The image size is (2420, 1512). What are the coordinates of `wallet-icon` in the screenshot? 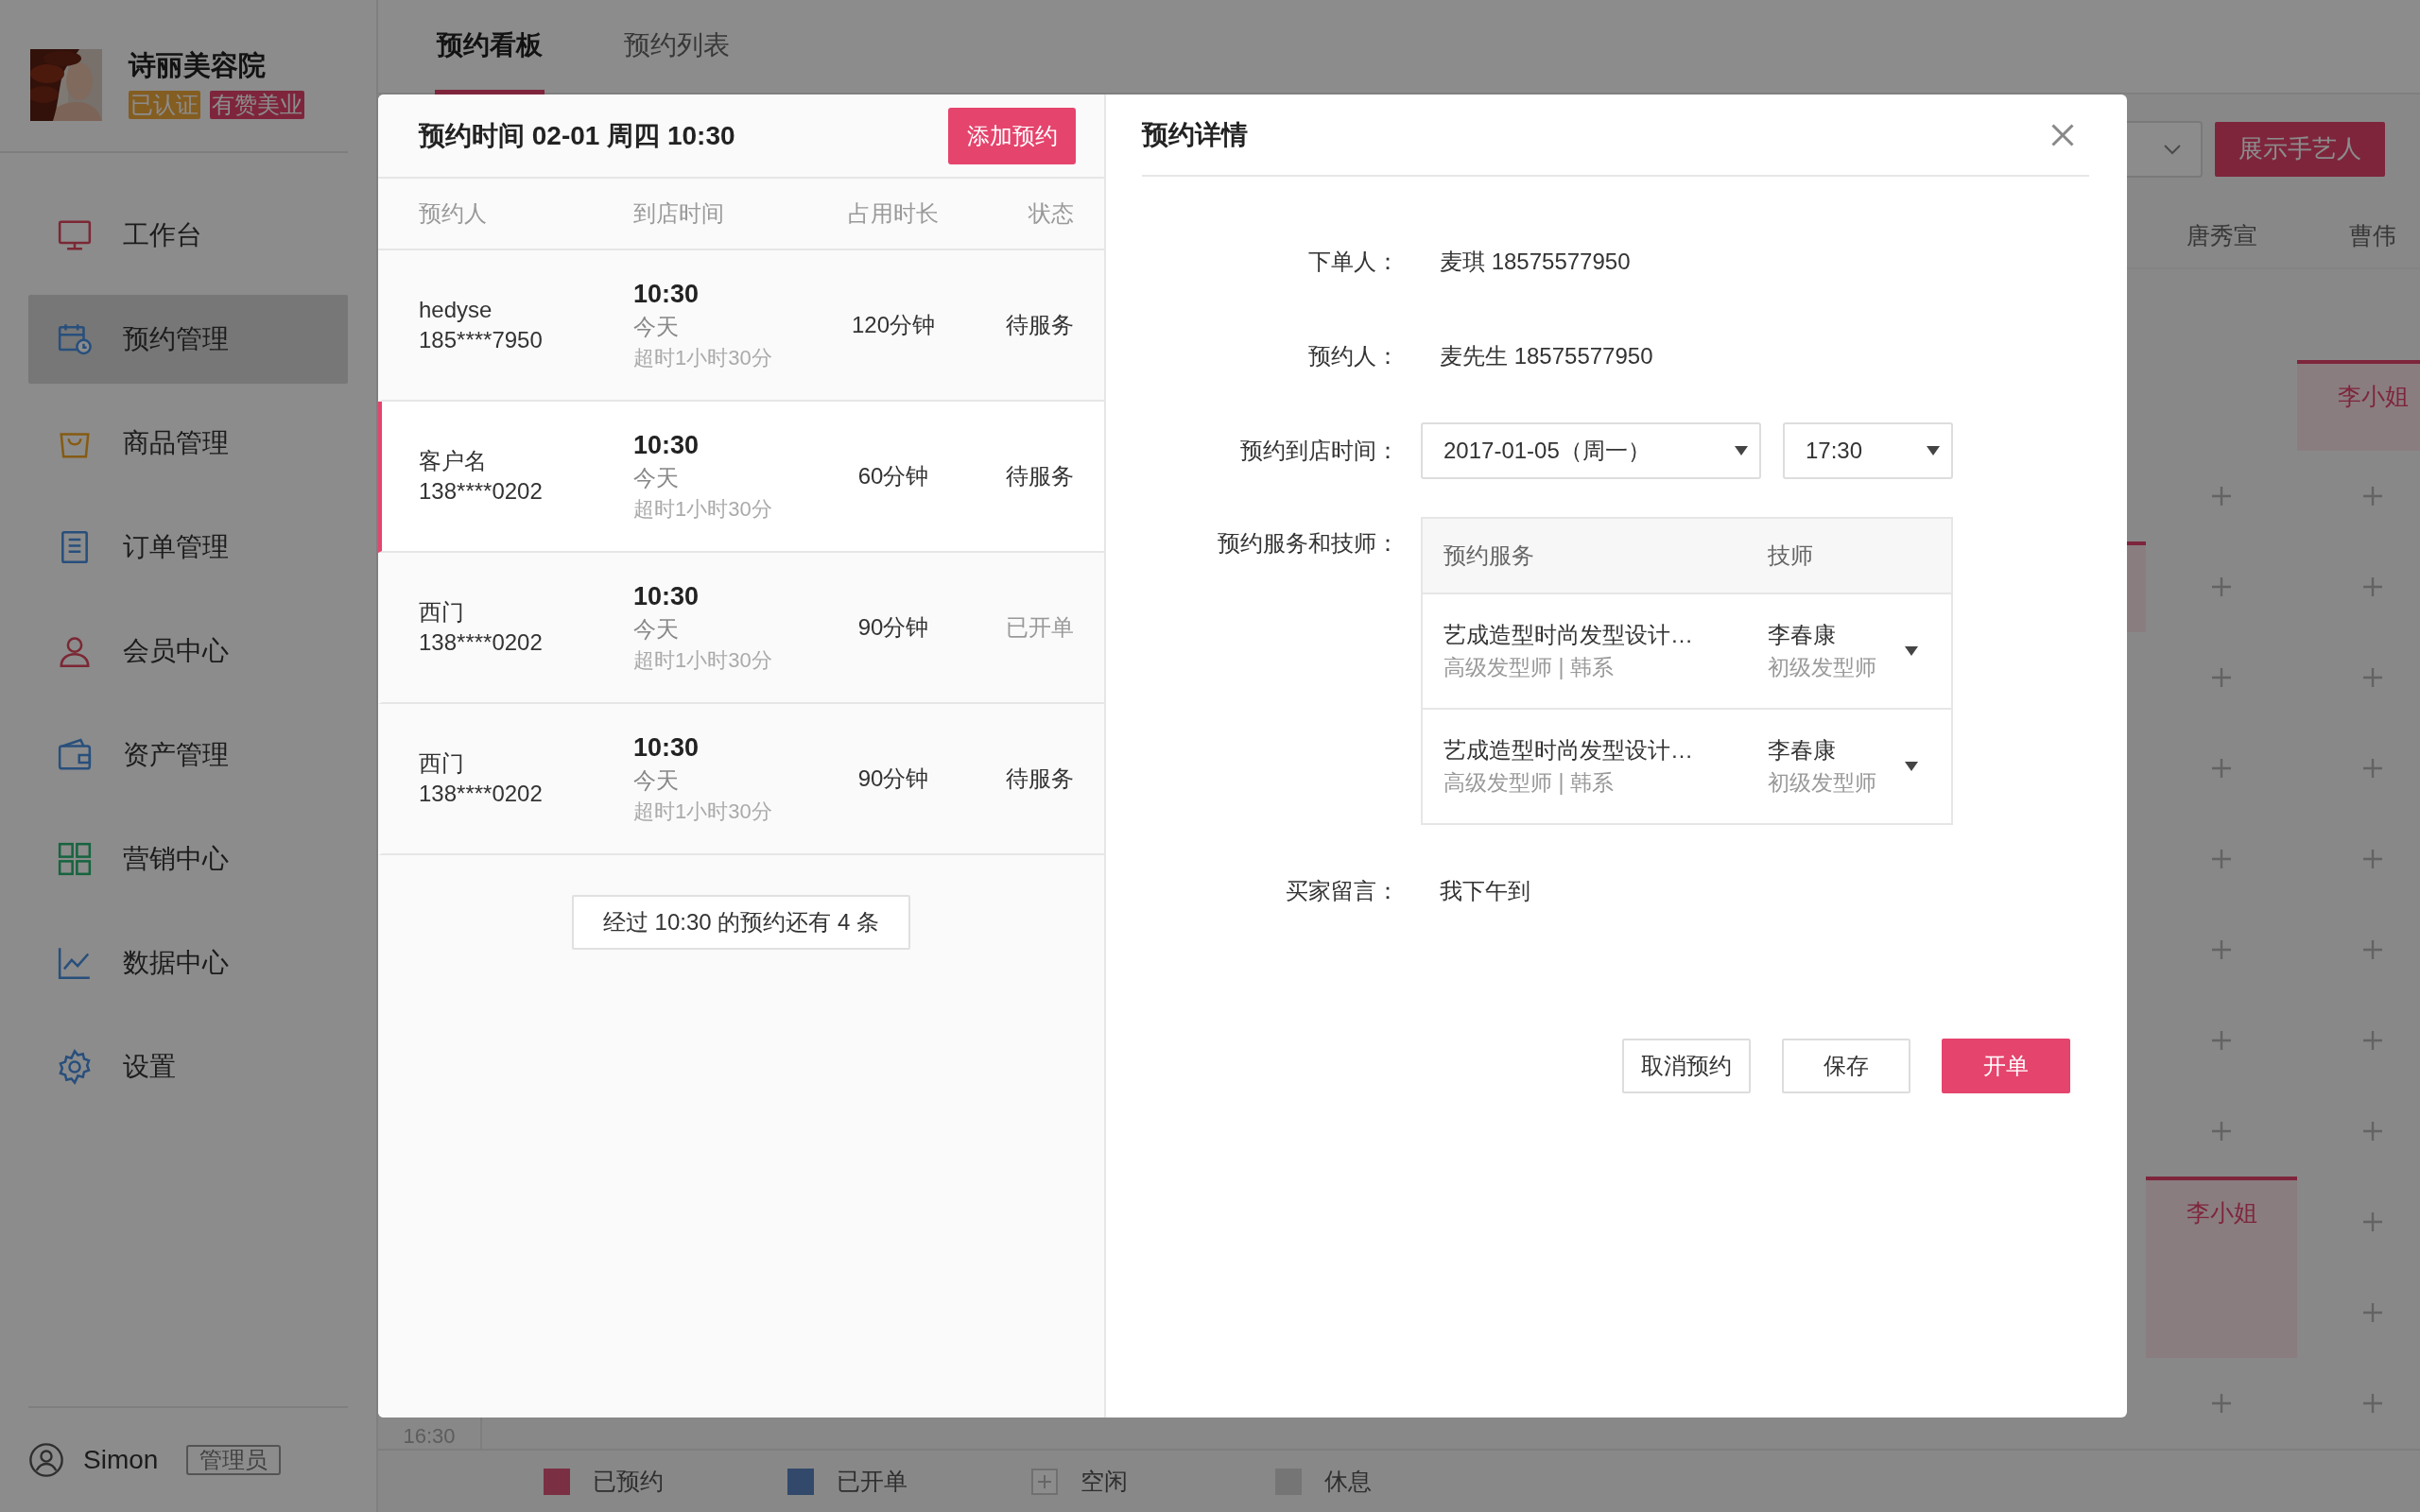 It's located at (75, 755).